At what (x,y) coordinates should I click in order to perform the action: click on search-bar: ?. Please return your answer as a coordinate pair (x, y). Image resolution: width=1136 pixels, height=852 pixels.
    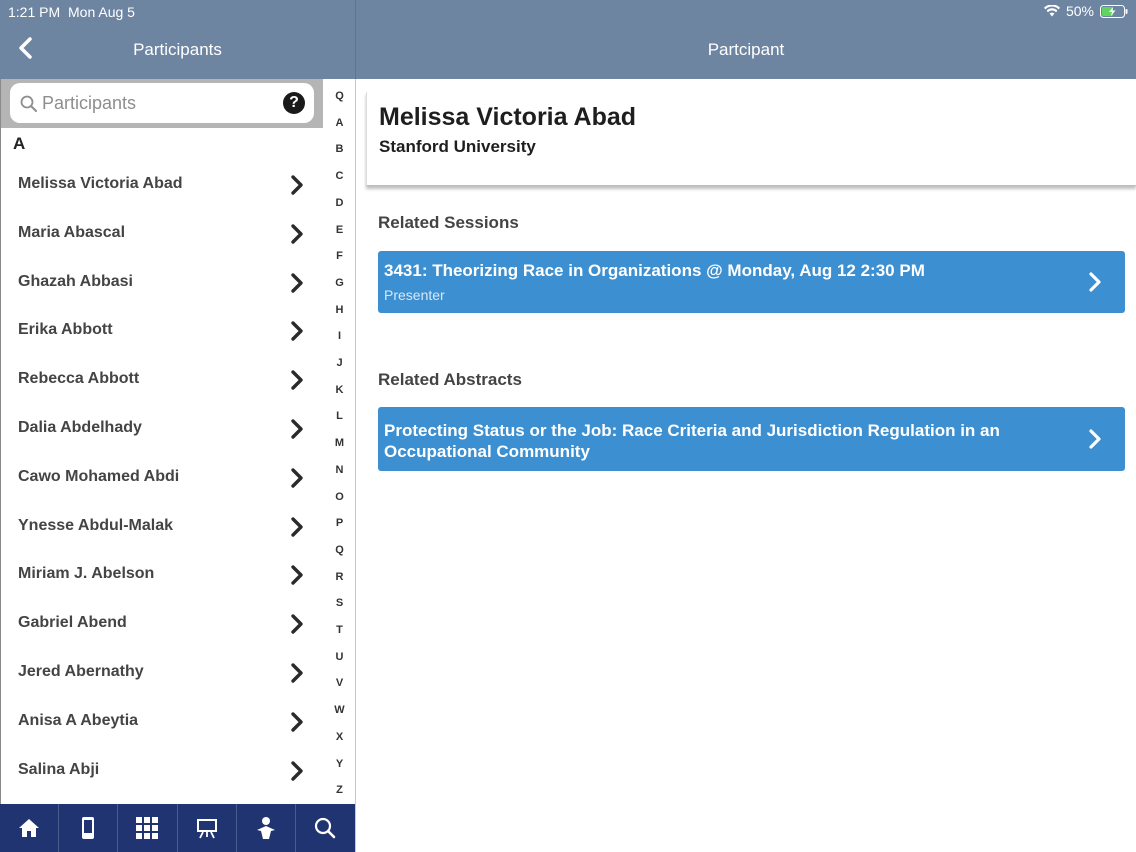
    Looking at the image, I should click on (162, 103).